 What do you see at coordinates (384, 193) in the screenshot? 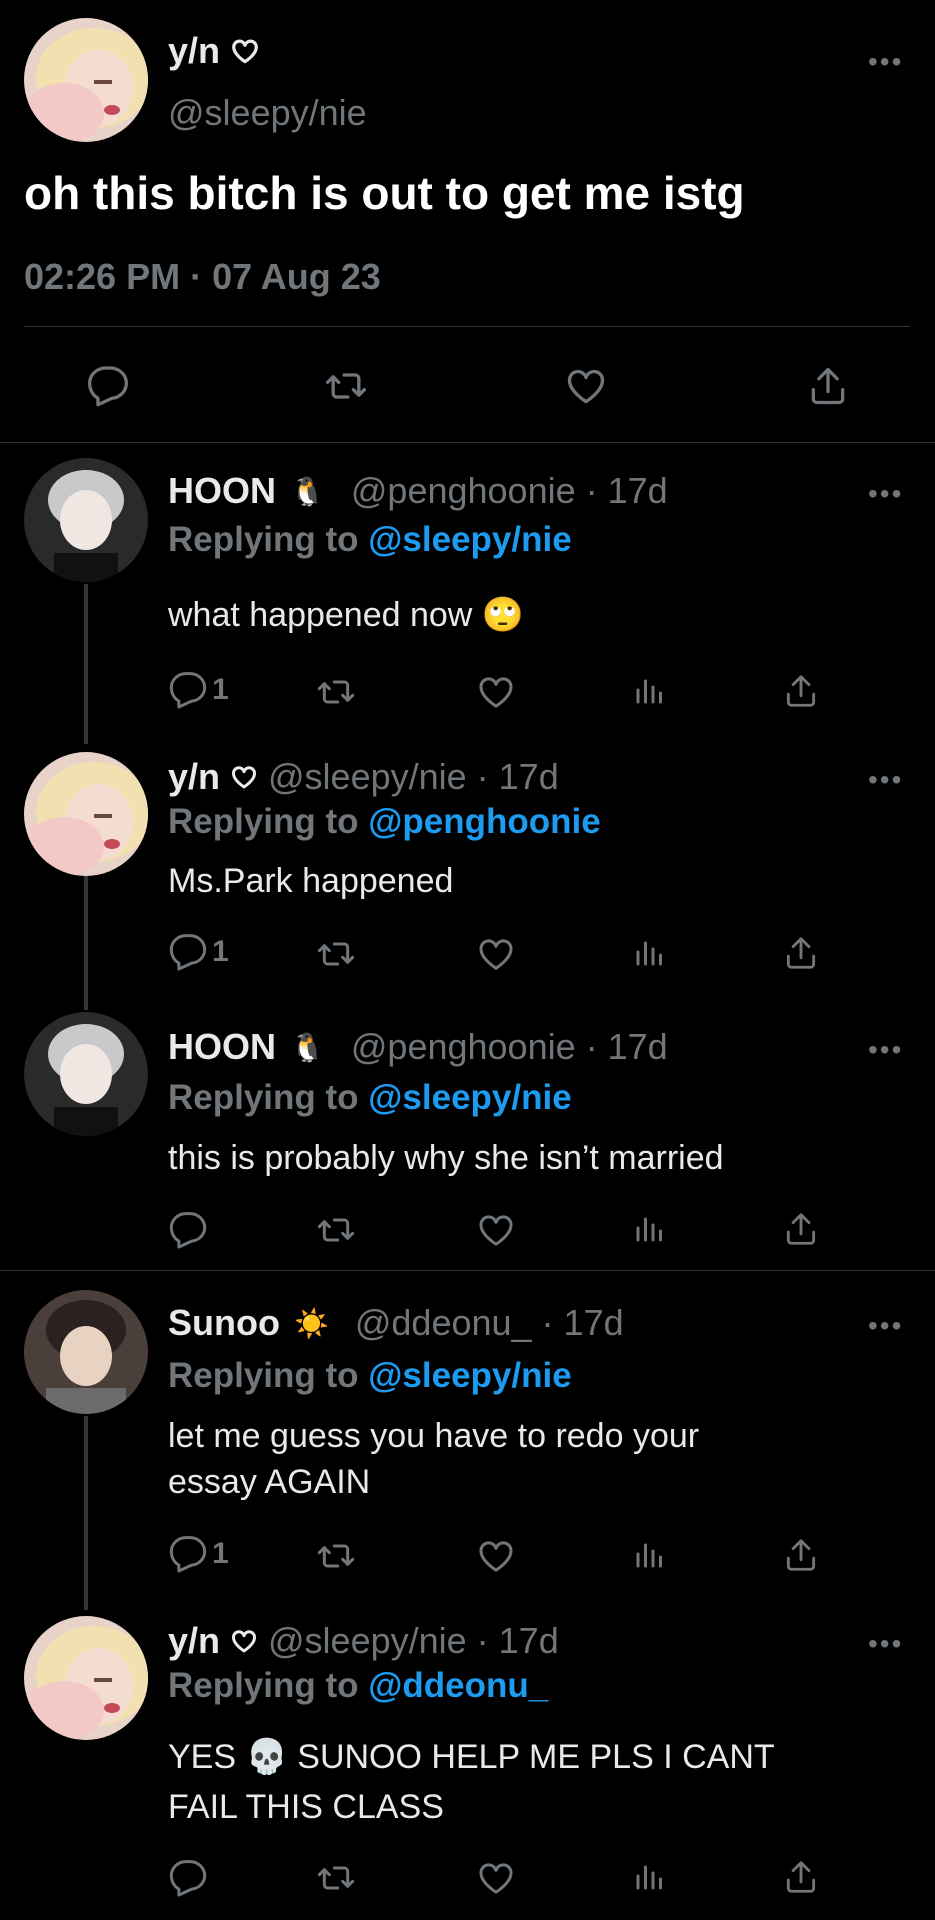
I see `tweet-text: oh this bitch is out to get me istg` at bounding box center [384, 193].